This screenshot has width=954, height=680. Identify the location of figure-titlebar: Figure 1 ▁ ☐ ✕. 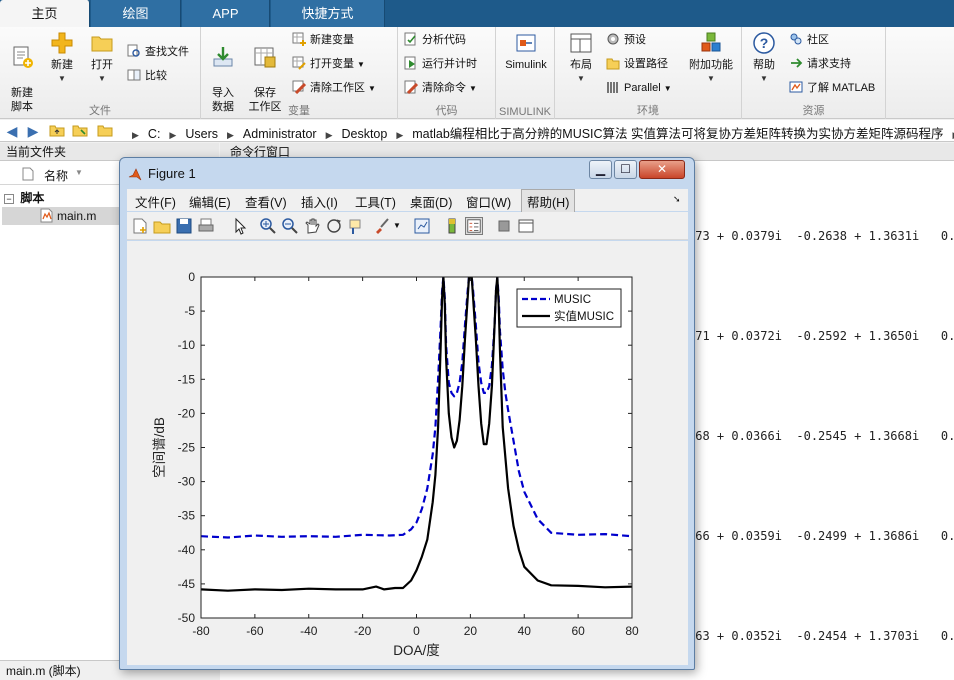
(407, 173).